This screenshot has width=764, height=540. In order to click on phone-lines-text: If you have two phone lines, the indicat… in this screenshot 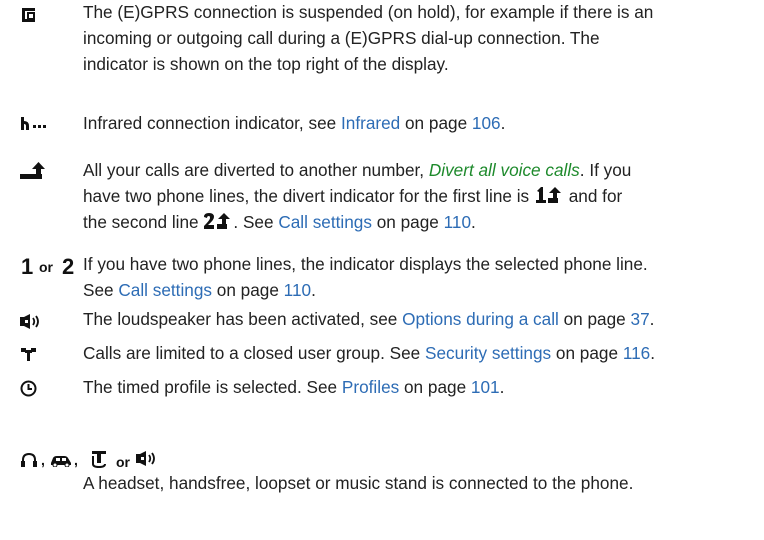, I will do `click(365, 277)`.